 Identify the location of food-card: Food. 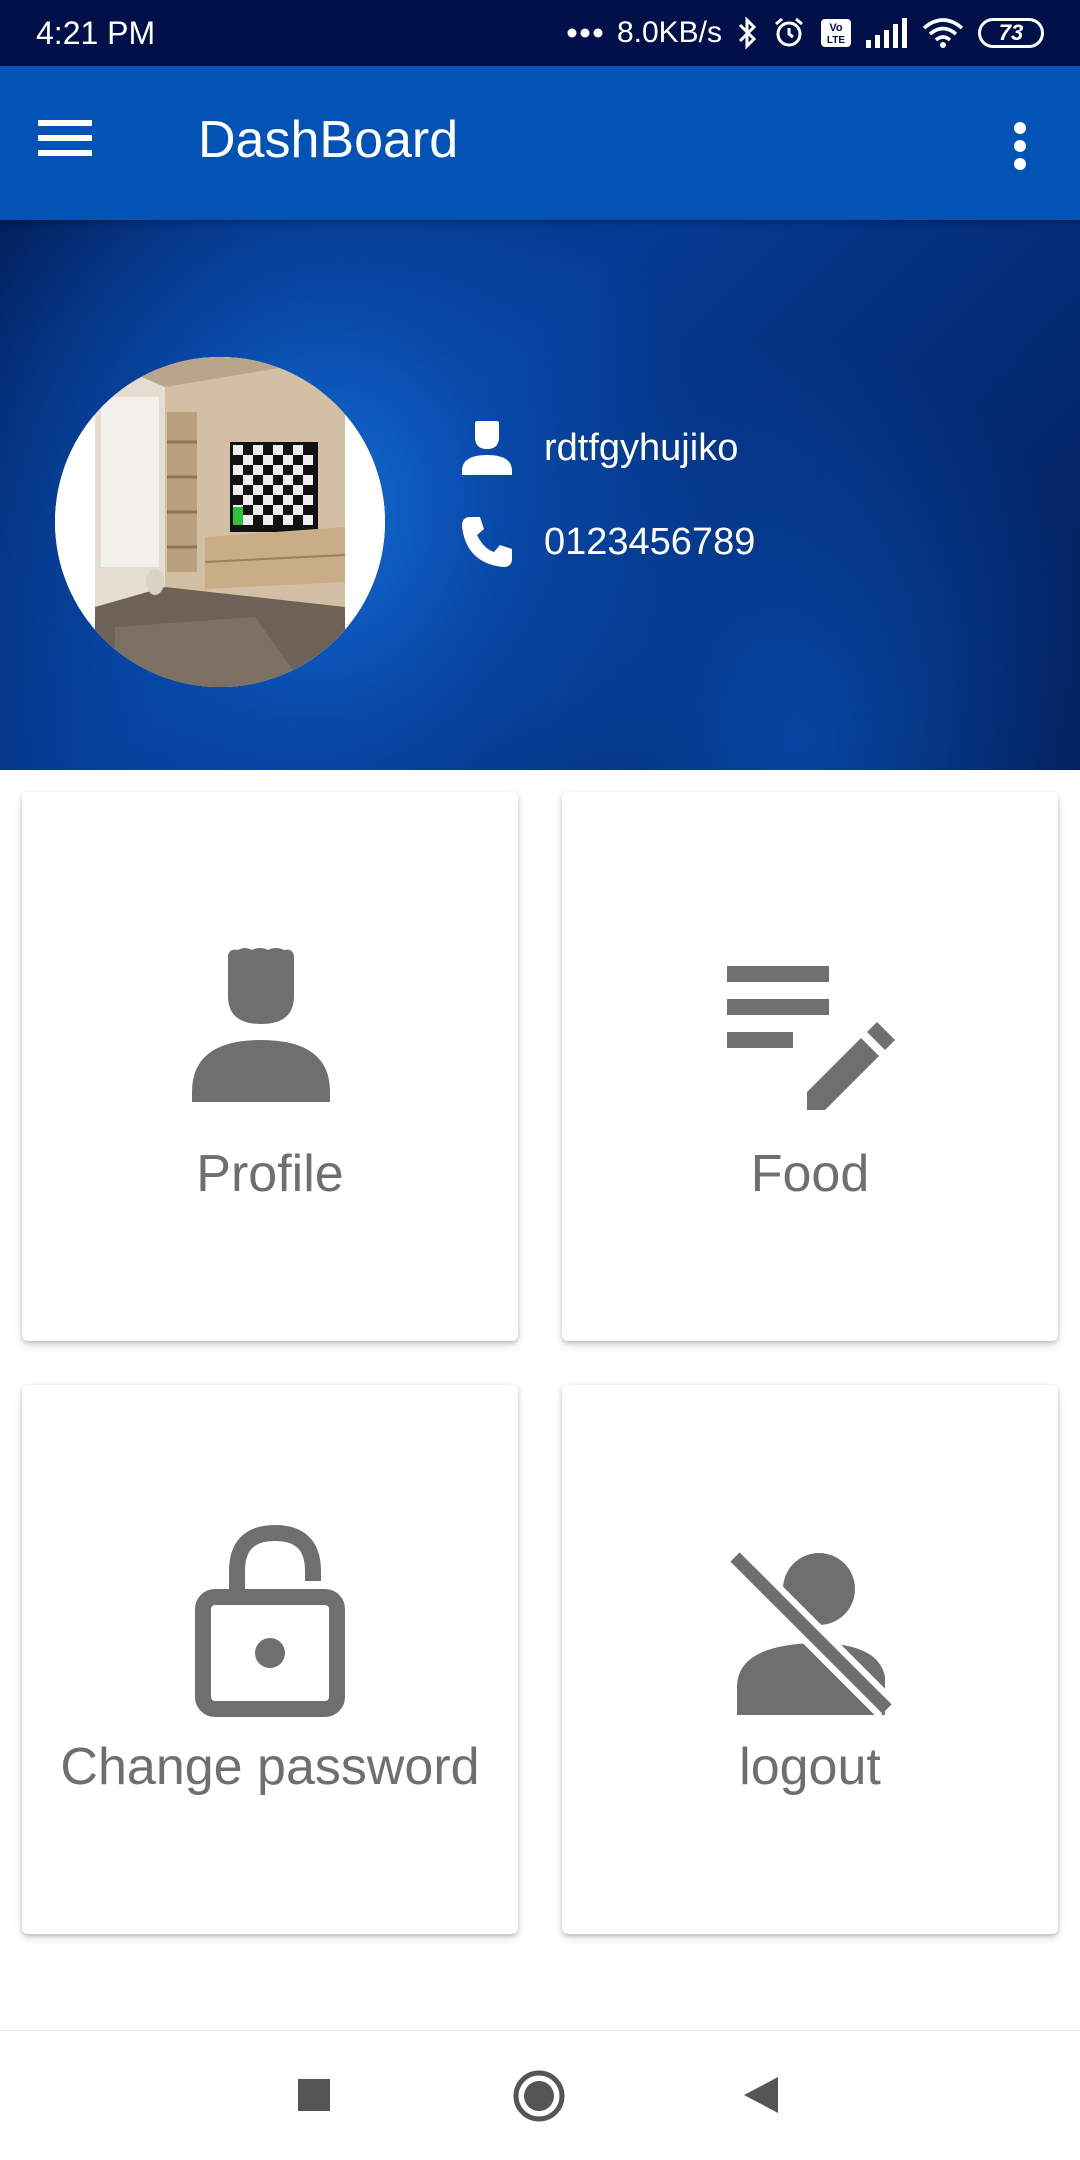
(810, 1066).